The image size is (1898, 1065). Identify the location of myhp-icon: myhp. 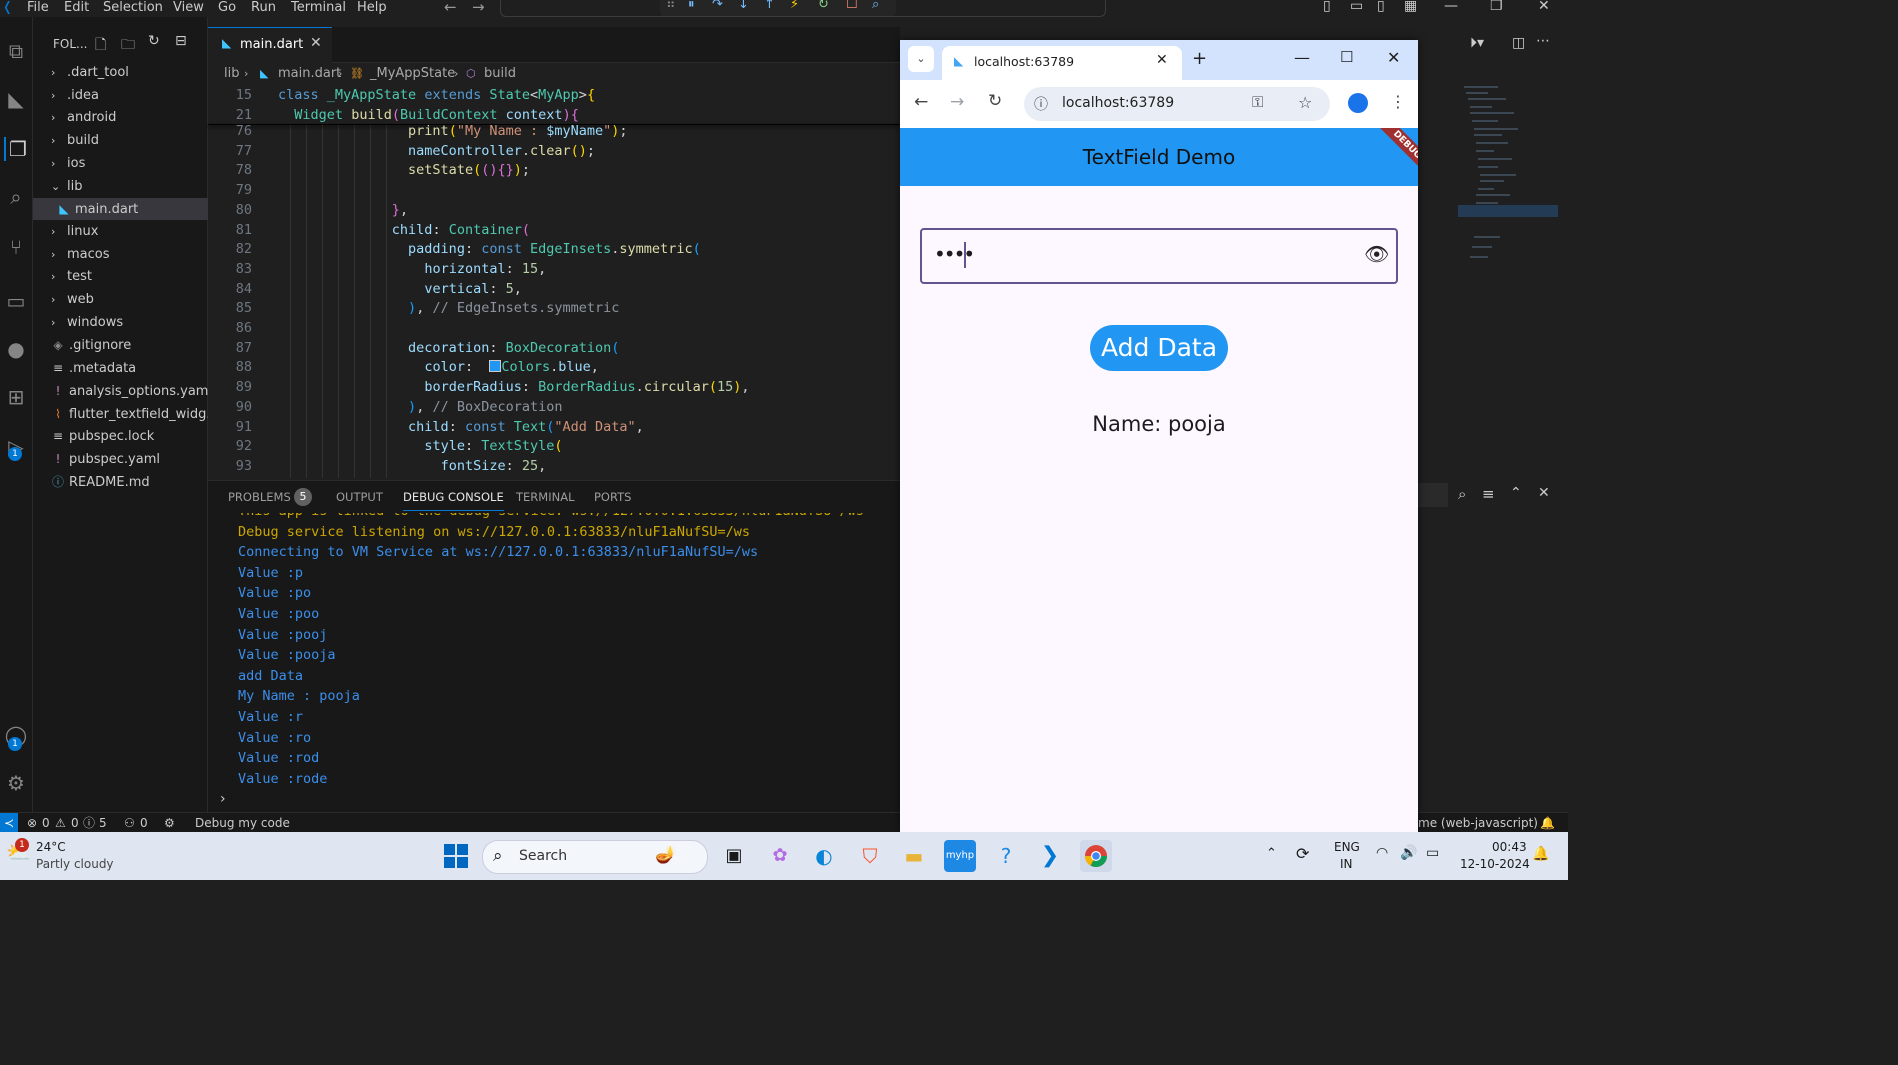
(960, 856).